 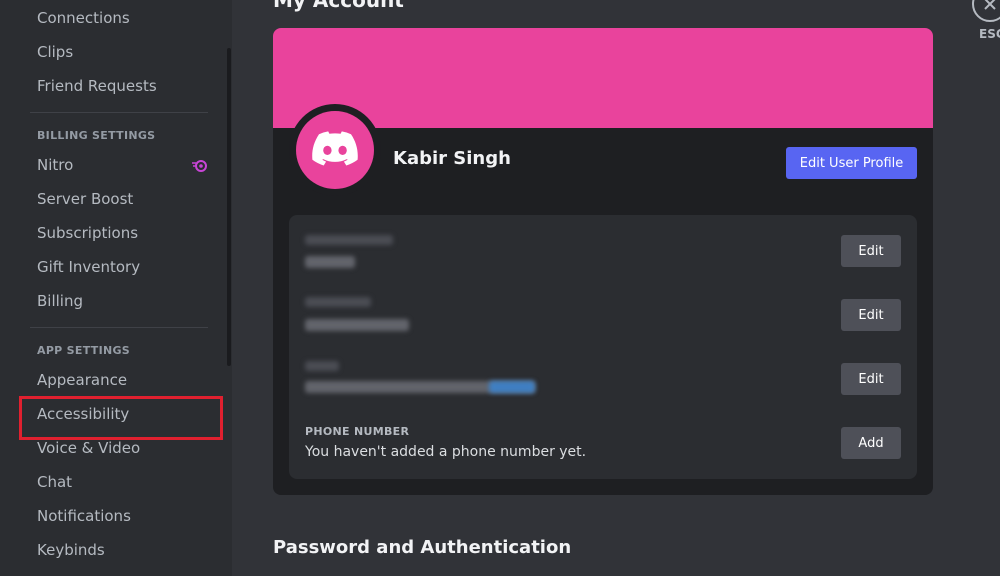 I want to click on sidebar-item-friend-requests: Friend Requests, so click(x=118, y=86).